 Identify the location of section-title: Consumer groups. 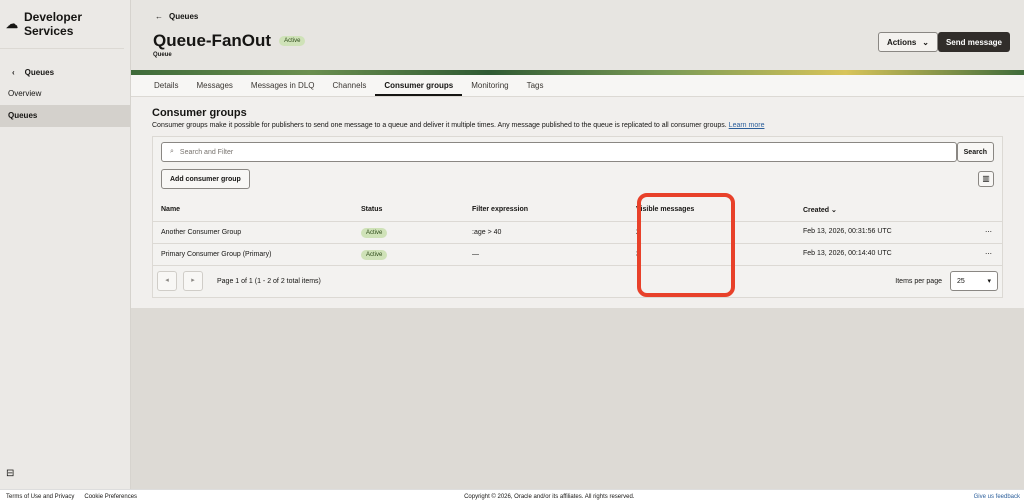
(199, 113).